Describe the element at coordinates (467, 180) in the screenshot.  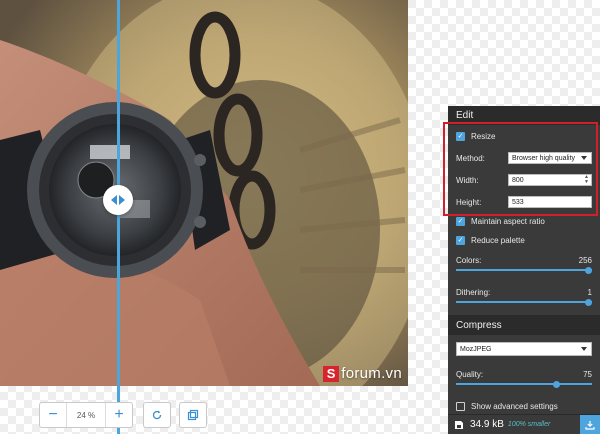
I see `width-label: Width:` at that location.